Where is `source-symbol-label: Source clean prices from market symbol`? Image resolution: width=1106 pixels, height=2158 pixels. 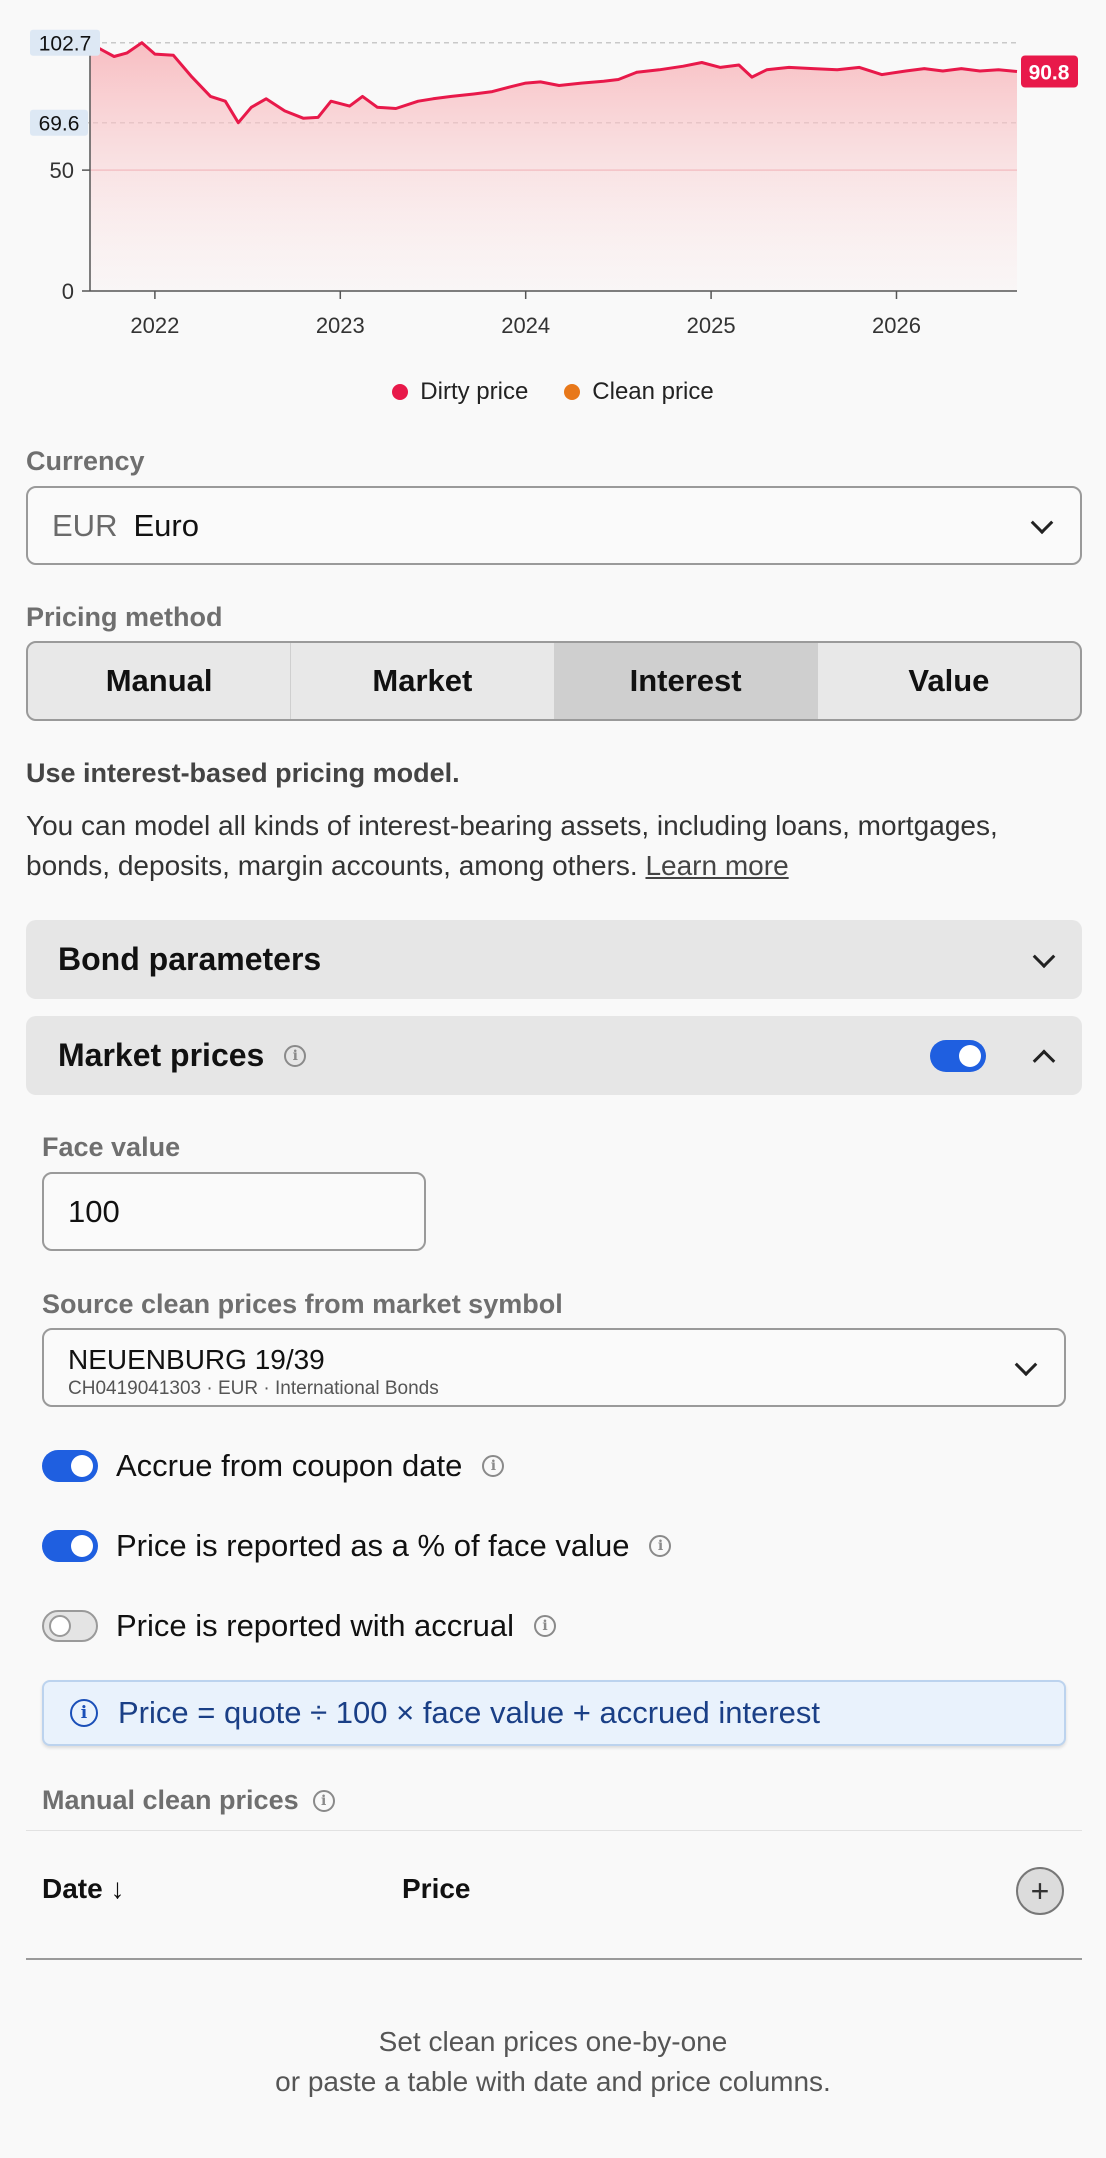
source-symbol-label: Source clean prices from market symbol is located at coordinates (302, 1304).